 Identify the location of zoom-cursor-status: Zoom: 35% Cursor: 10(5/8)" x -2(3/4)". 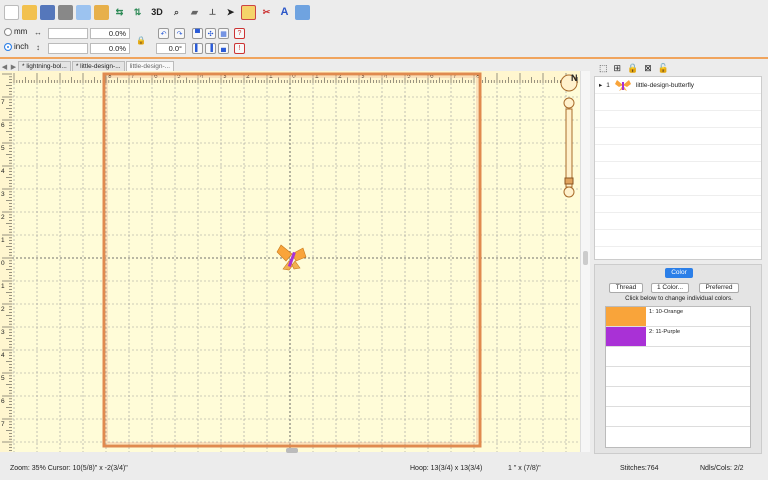
(69, 468).